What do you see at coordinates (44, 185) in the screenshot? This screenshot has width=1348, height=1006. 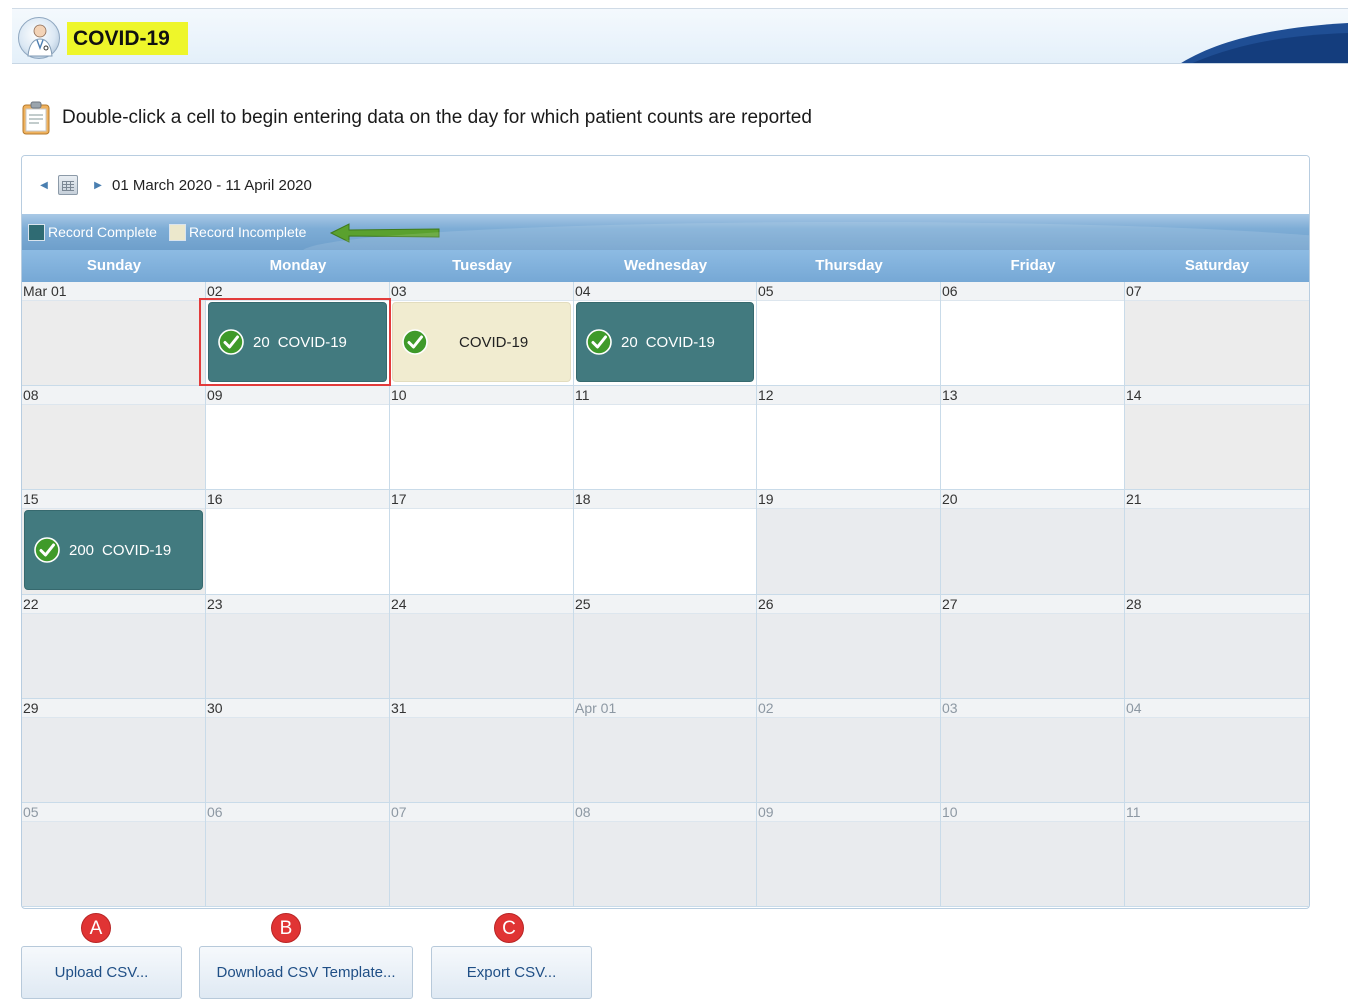 I see `previous-range-button: ◀` at bounding box center [44, 185].